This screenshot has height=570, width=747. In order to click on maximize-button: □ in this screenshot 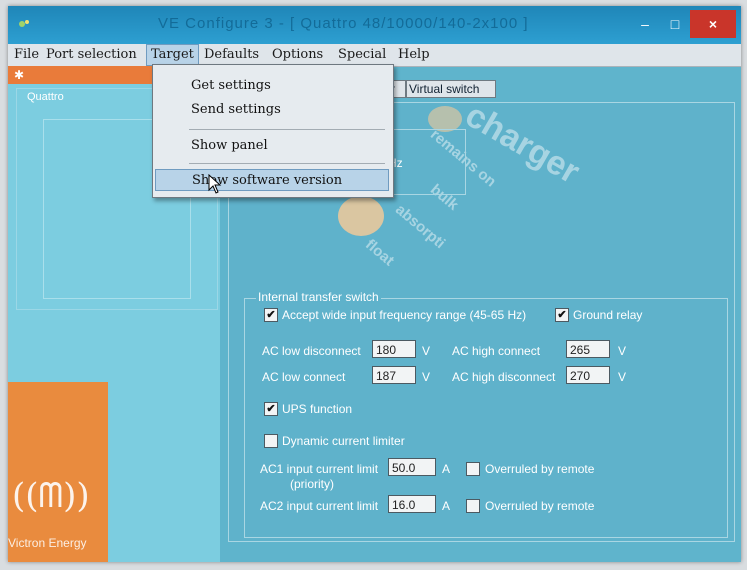, I will do `click(675, 24)`.